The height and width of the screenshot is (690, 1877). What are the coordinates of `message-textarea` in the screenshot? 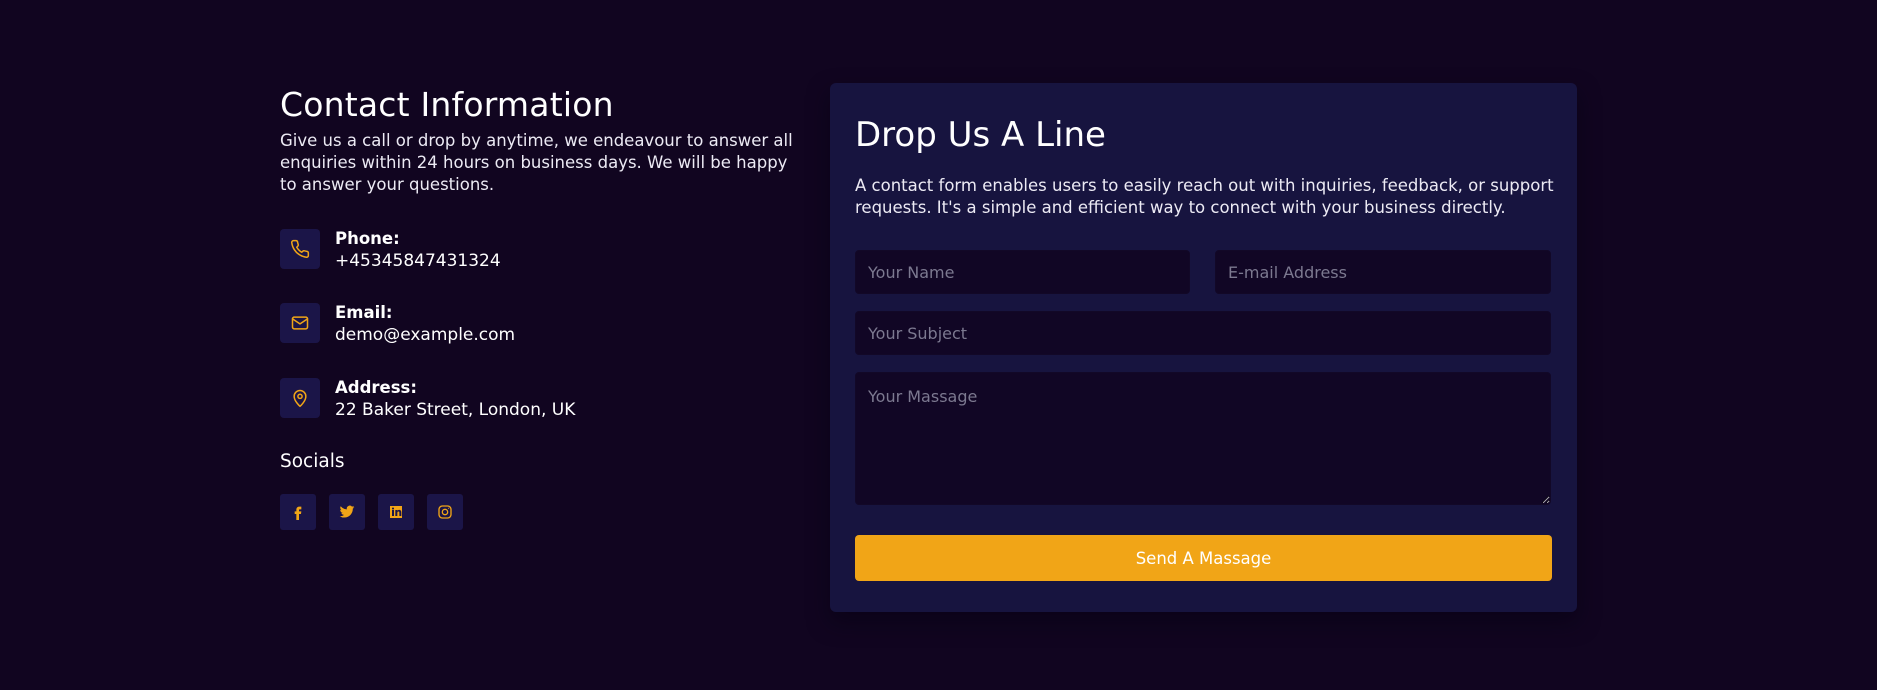 It's located at (1203, 438).